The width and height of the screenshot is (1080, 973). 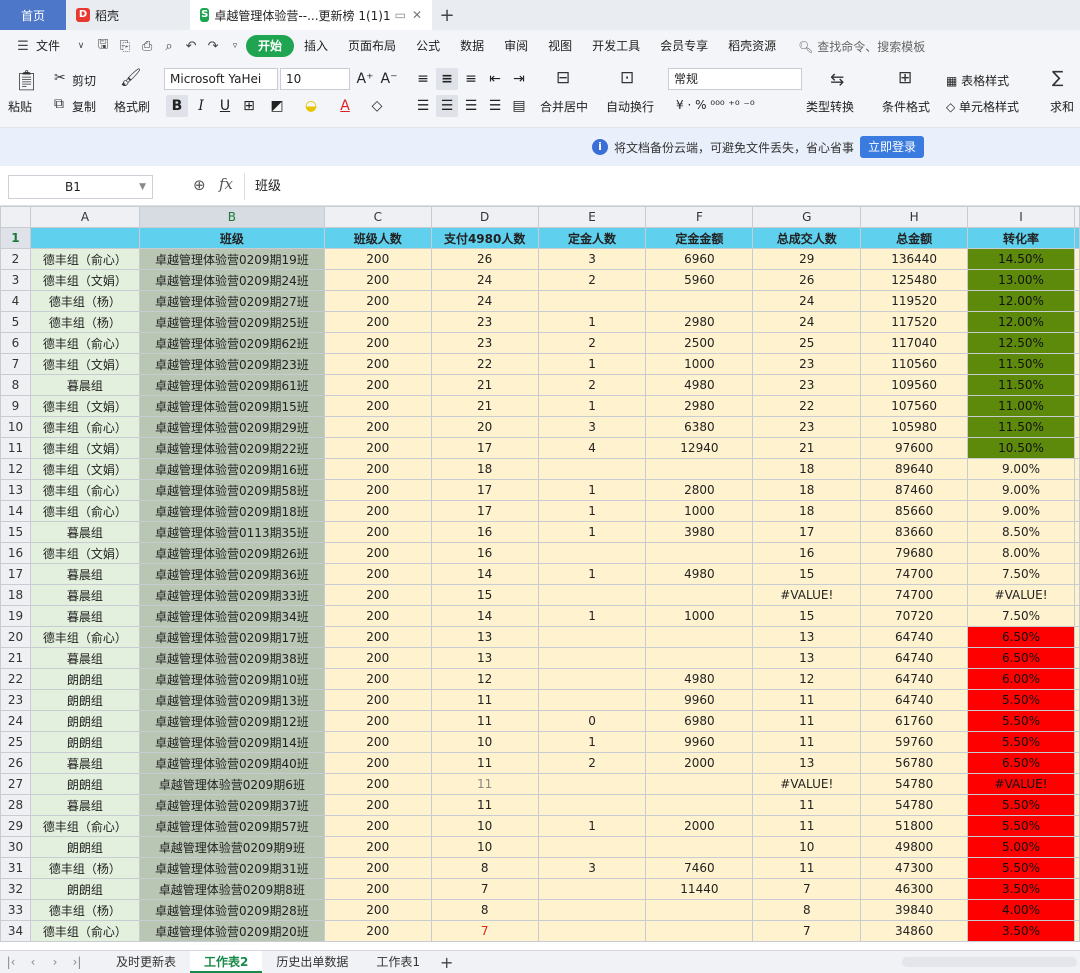 I want to click on row-header: 15, so click(x=15, y=532).